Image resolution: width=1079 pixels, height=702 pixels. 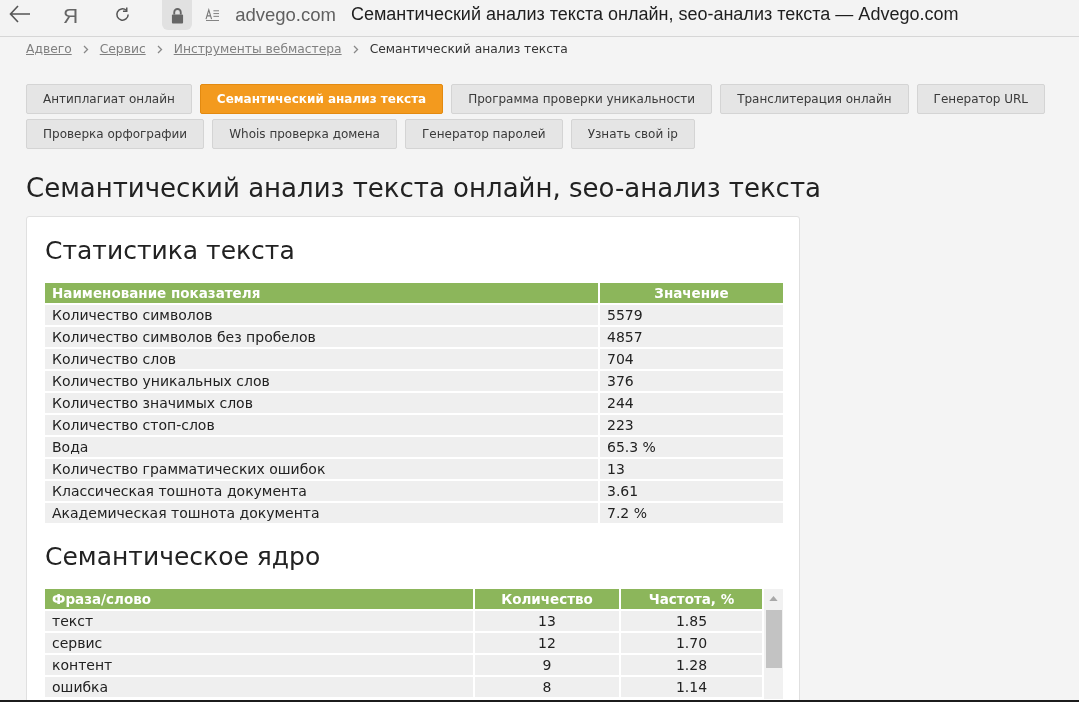 I want to click on column-header: Фраза/слово, so click(x=260, y=600).